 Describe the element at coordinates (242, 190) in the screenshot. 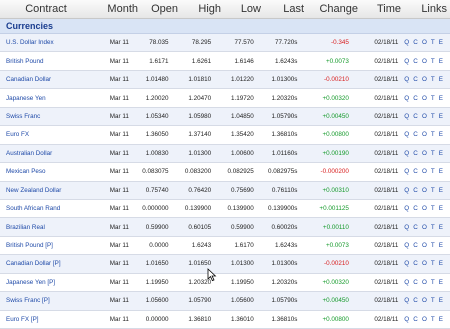

I see `low-cell: 0.75690` at that location.